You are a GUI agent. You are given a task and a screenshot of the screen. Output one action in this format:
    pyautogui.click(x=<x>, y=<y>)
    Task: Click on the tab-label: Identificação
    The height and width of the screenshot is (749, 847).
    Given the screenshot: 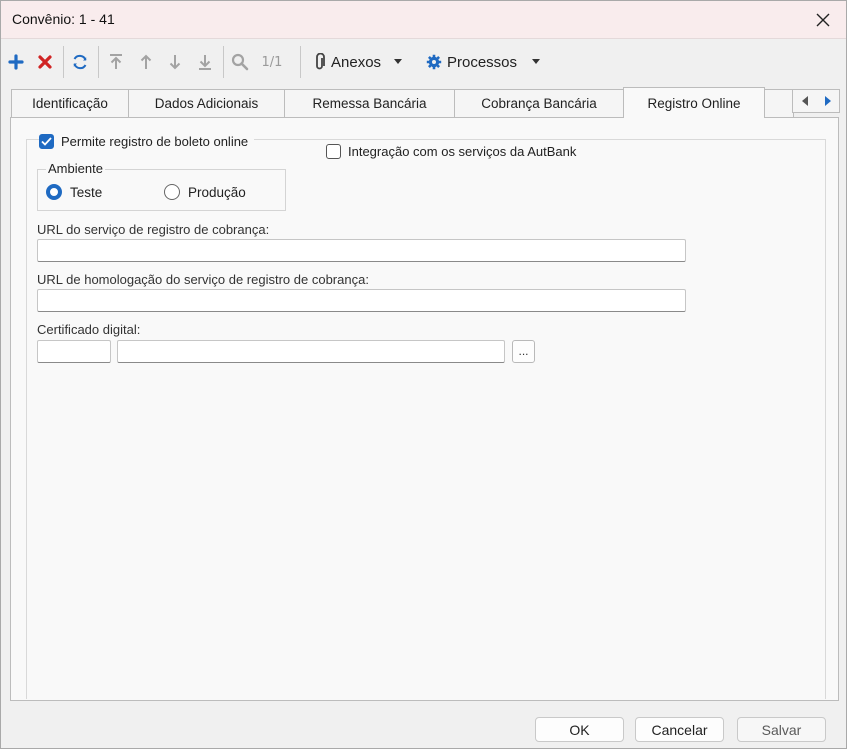 What is the action you would take?
    pyautogui.click(x=70, y=103)
    